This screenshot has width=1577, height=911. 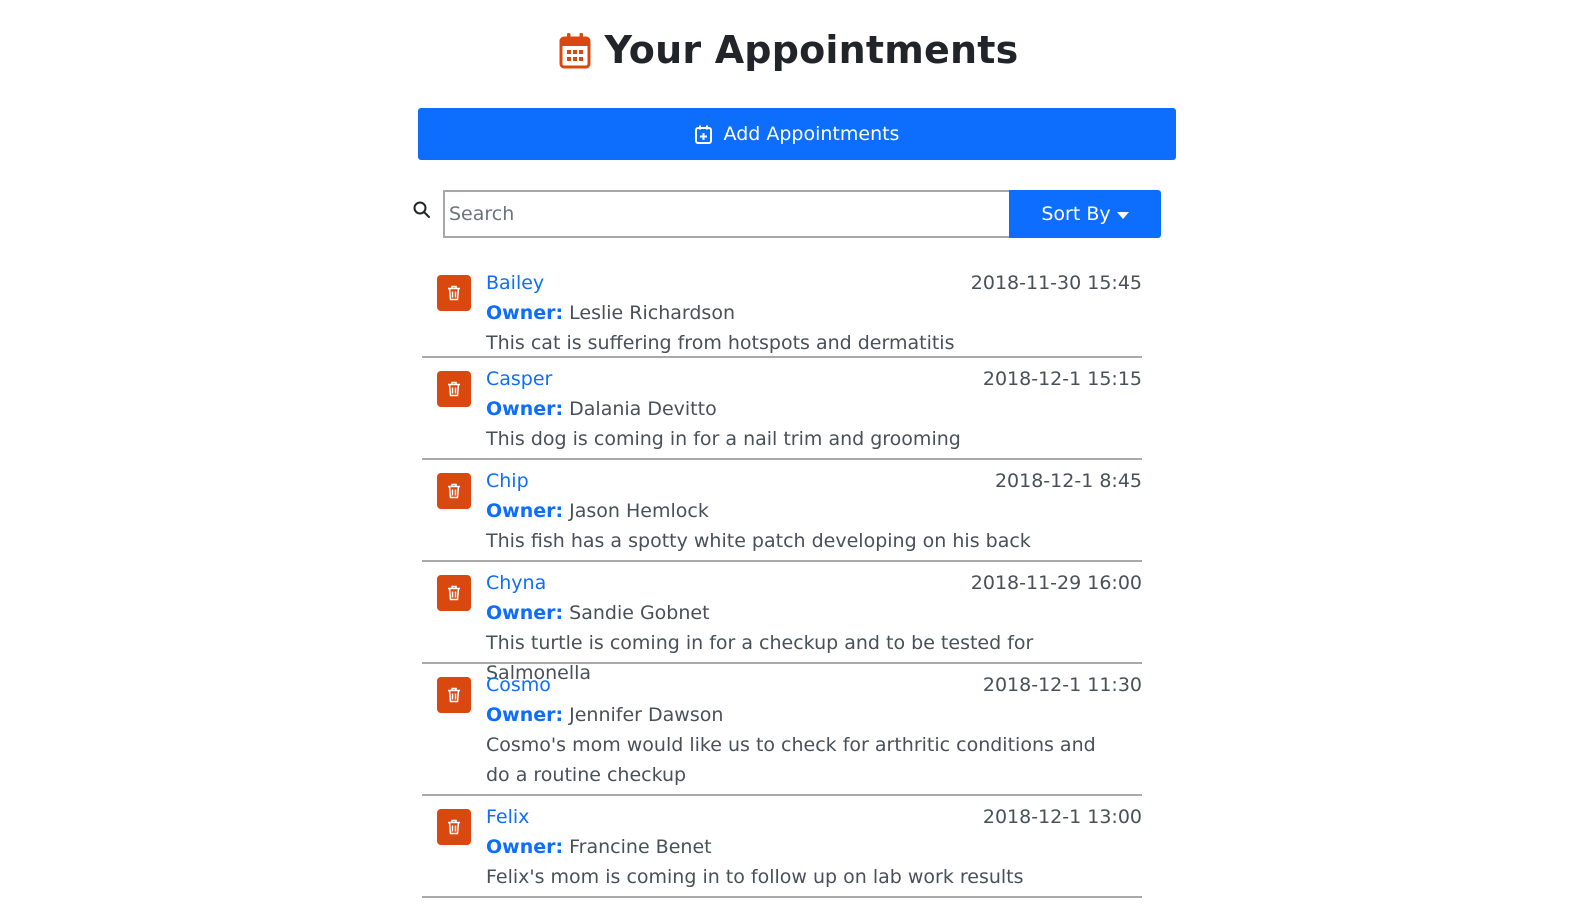 I want to click on calendar-plus-icon, so click(x=703, y=134).